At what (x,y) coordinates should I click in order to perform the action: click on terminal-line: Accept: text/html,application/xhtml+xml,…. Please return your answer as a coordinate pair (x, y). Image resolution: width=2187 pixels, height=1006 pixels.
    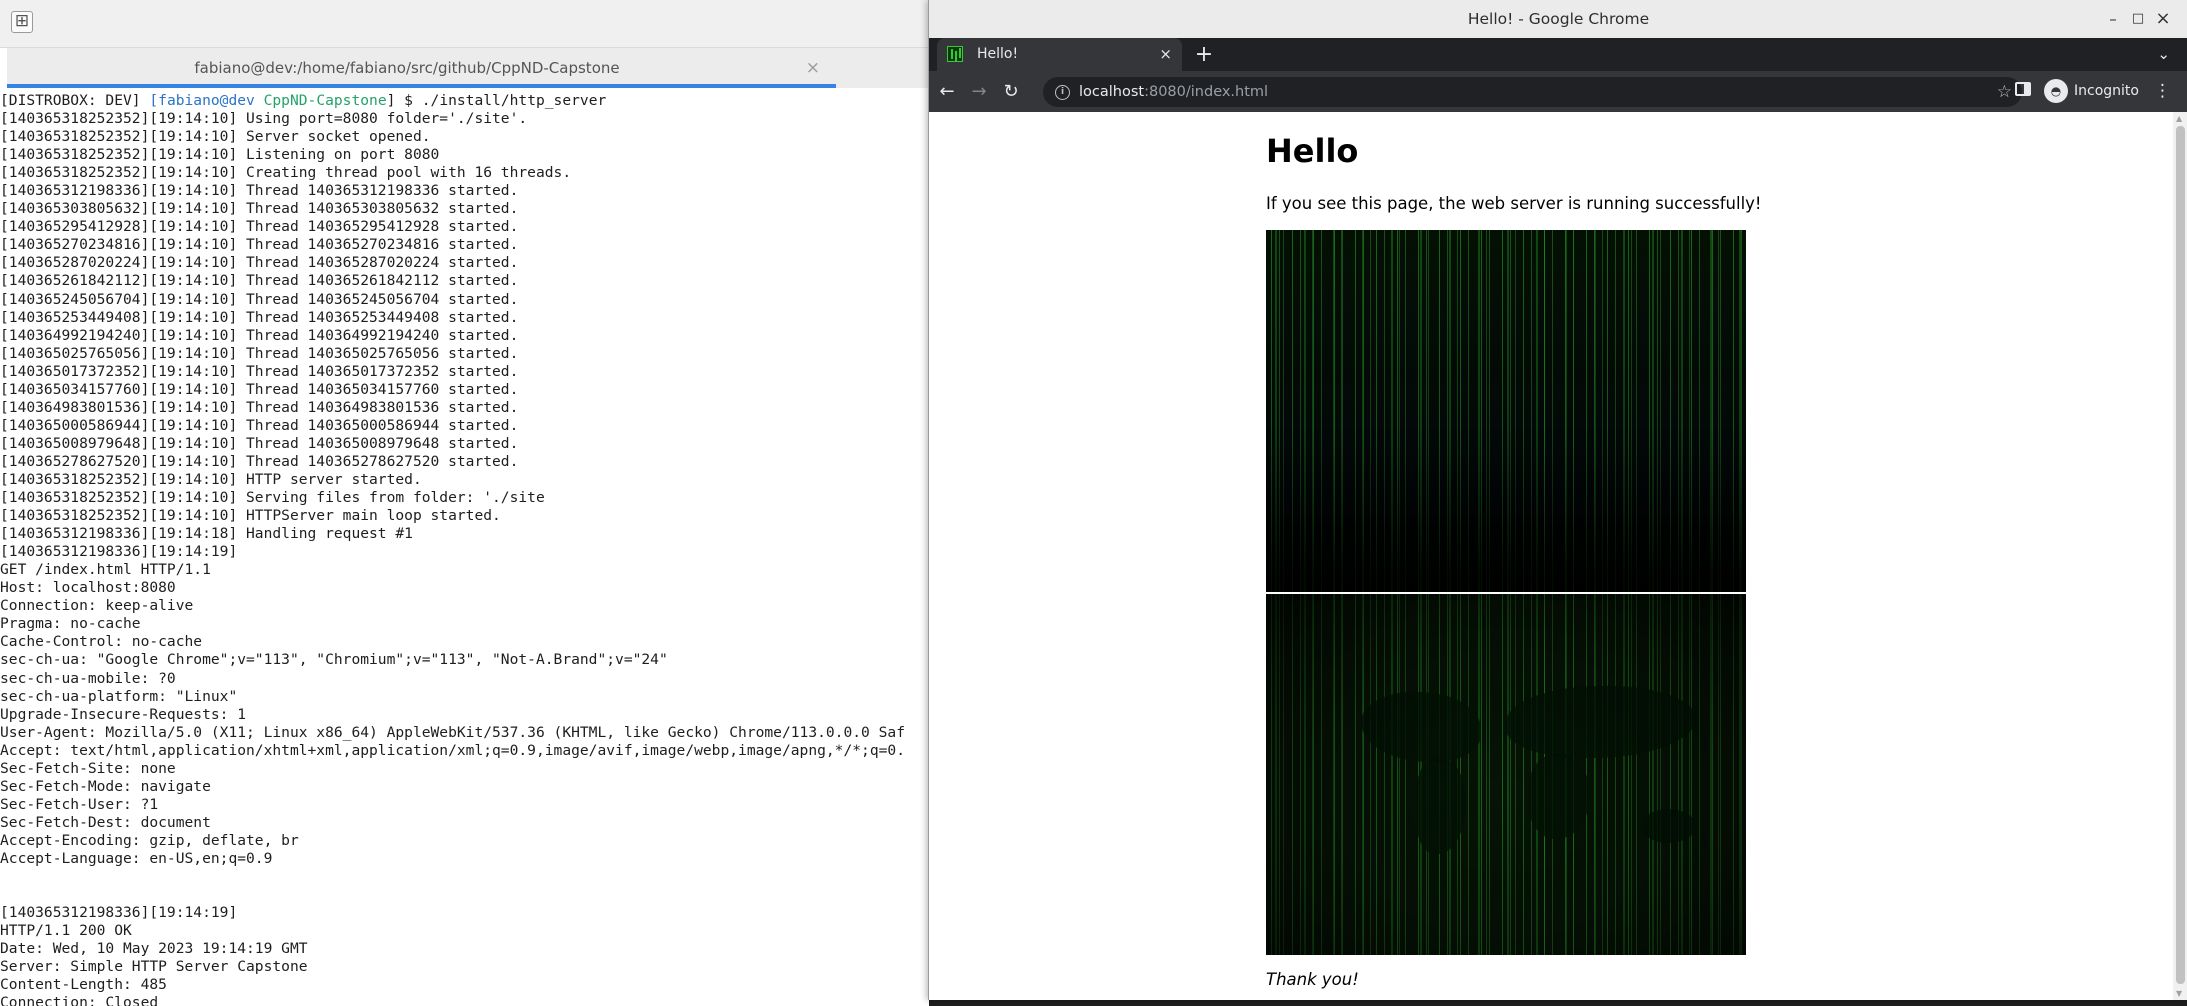
    Looking at the image, I should click on (452, 750).